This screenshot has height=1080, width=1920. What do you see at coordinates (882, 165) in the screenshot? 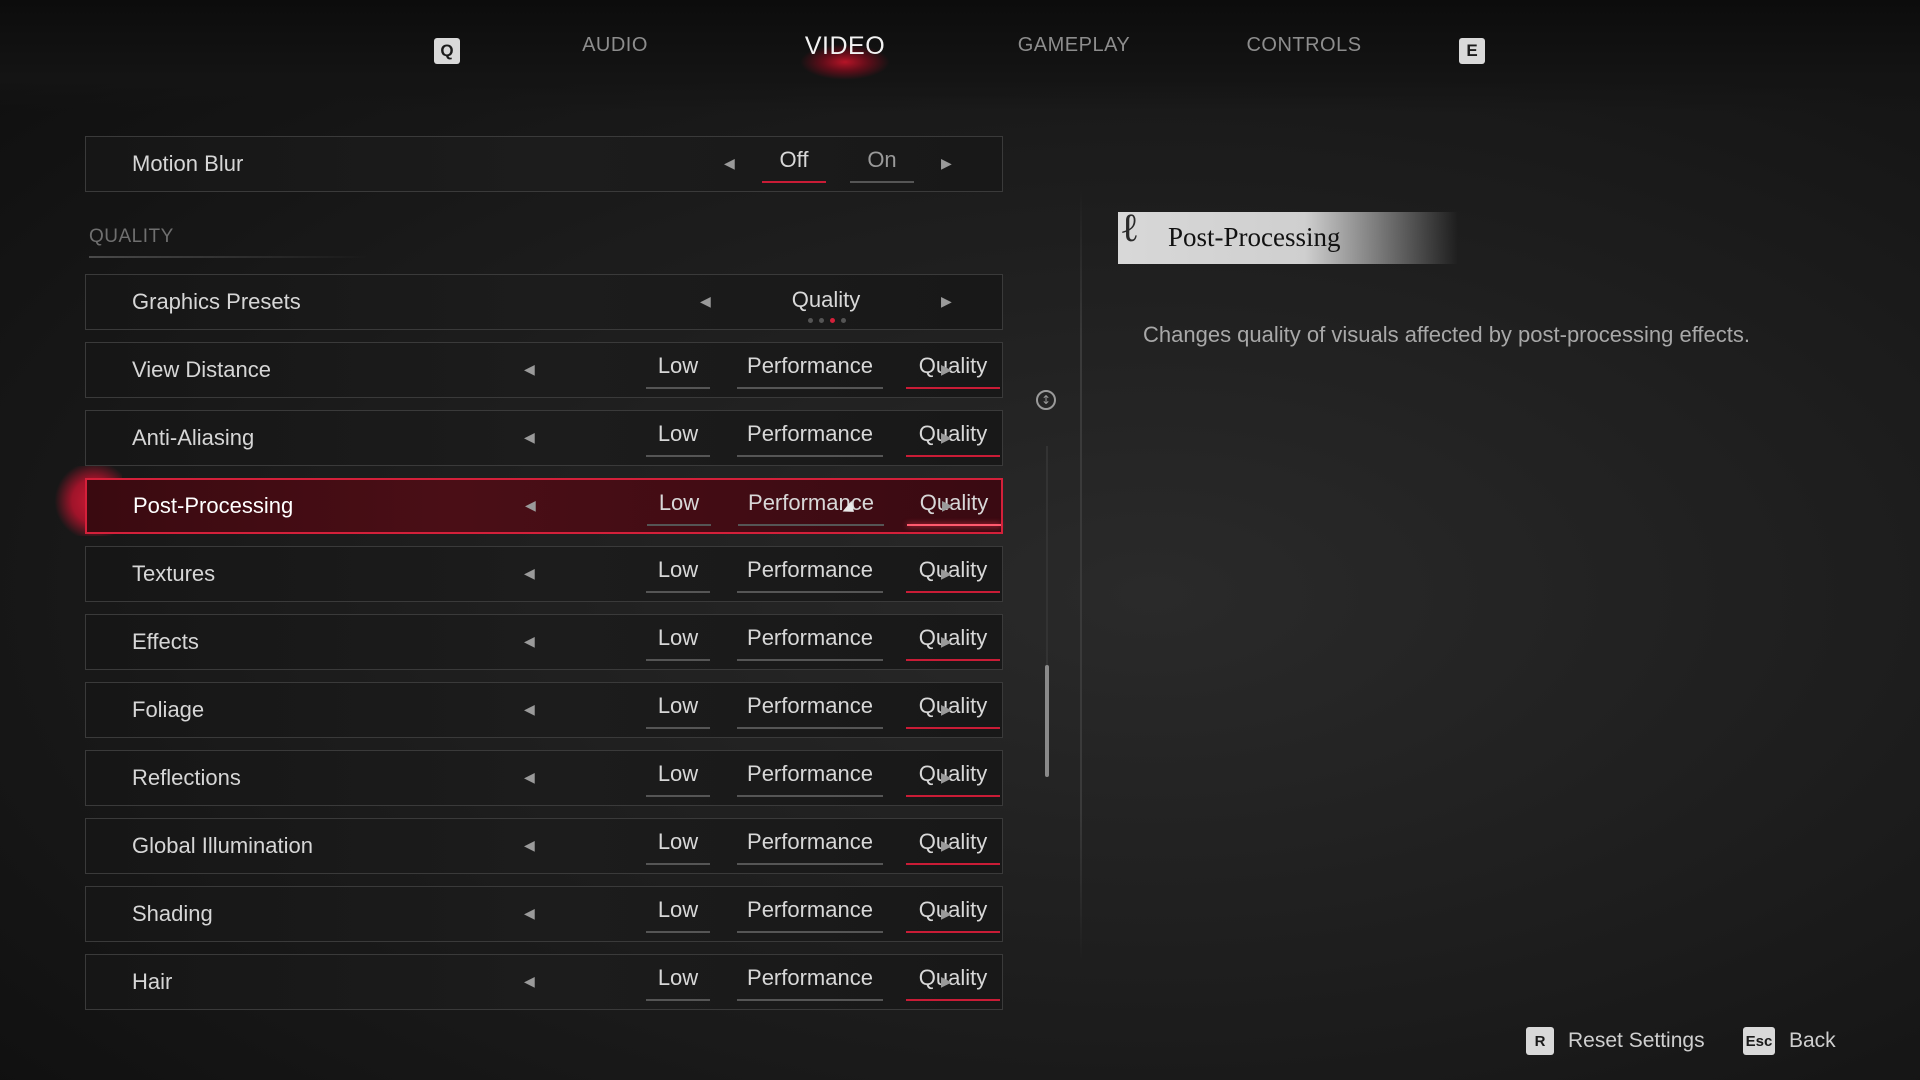
I see `option-on: On` at bounding box center [882, 165].